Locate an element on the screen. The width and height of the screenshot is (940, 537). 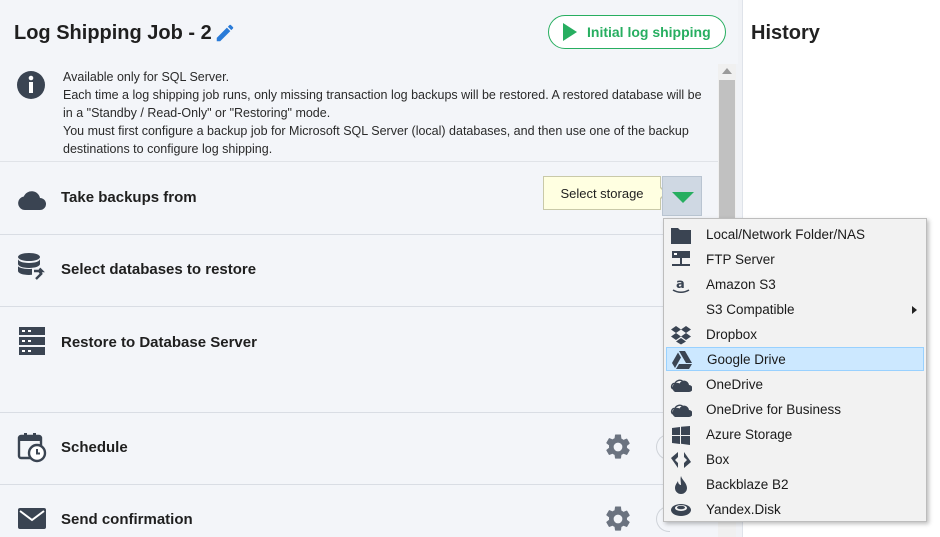
menu-item-label: Dropbox is located at coordinates (732, 334).